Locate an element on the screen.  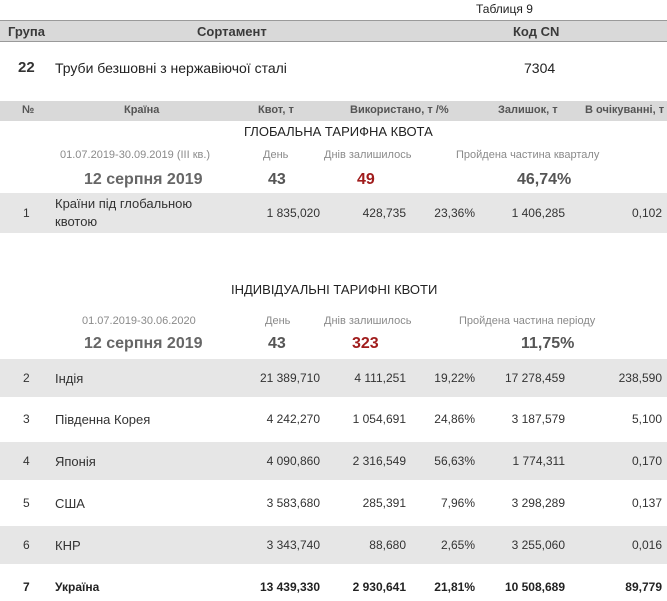
global-day-label: День is located at coordinates (276, 155).